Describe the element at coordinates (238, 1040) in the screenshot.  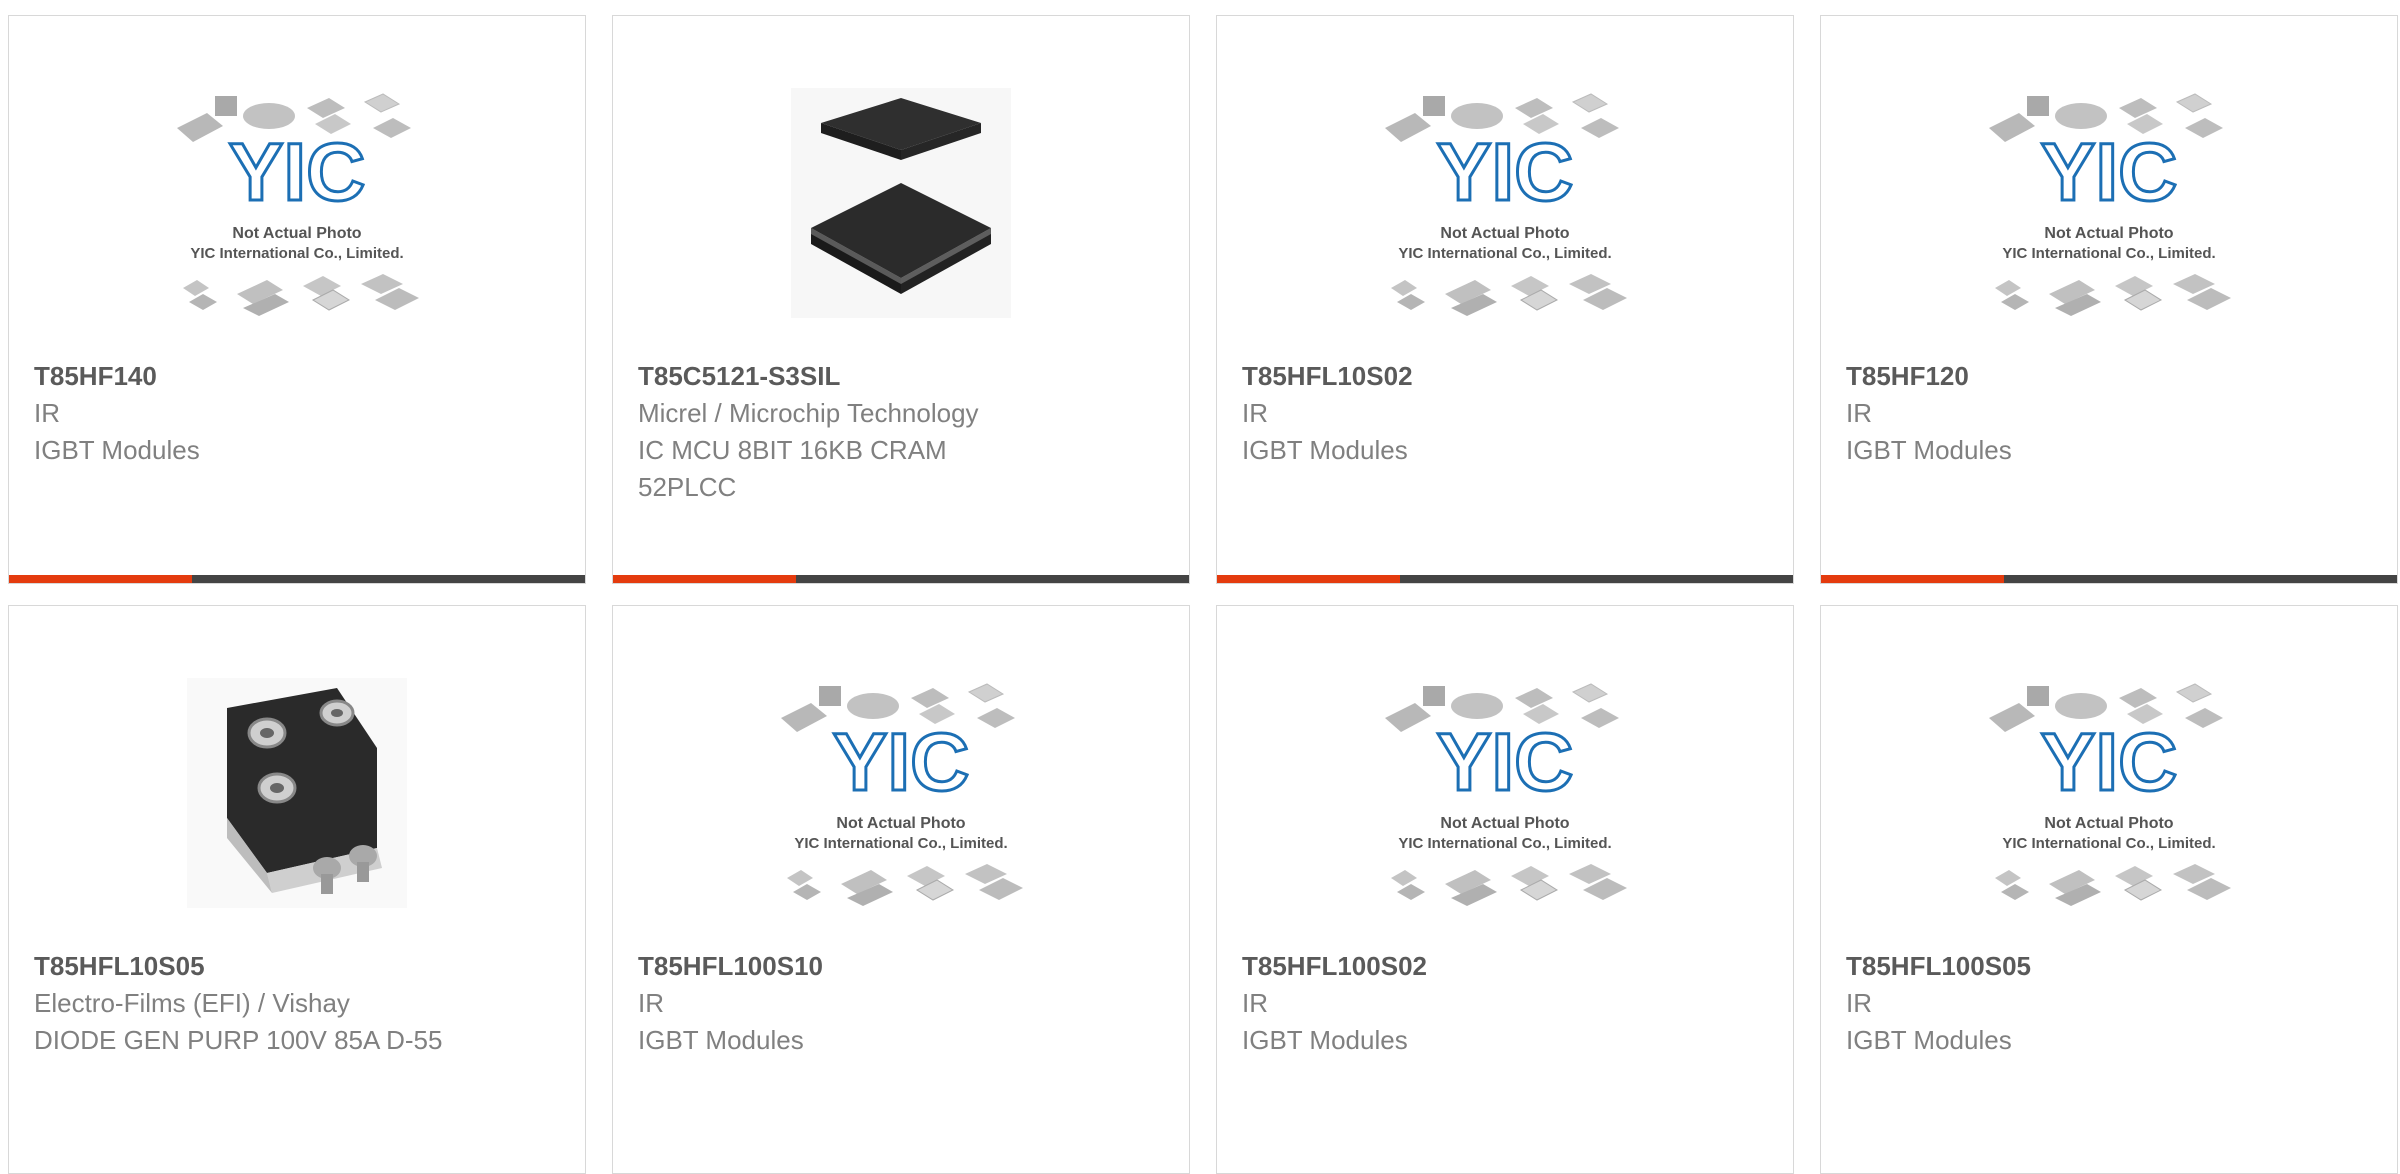
I see `description: DIODE GEN PURP 100V 85A D-55` at that location.